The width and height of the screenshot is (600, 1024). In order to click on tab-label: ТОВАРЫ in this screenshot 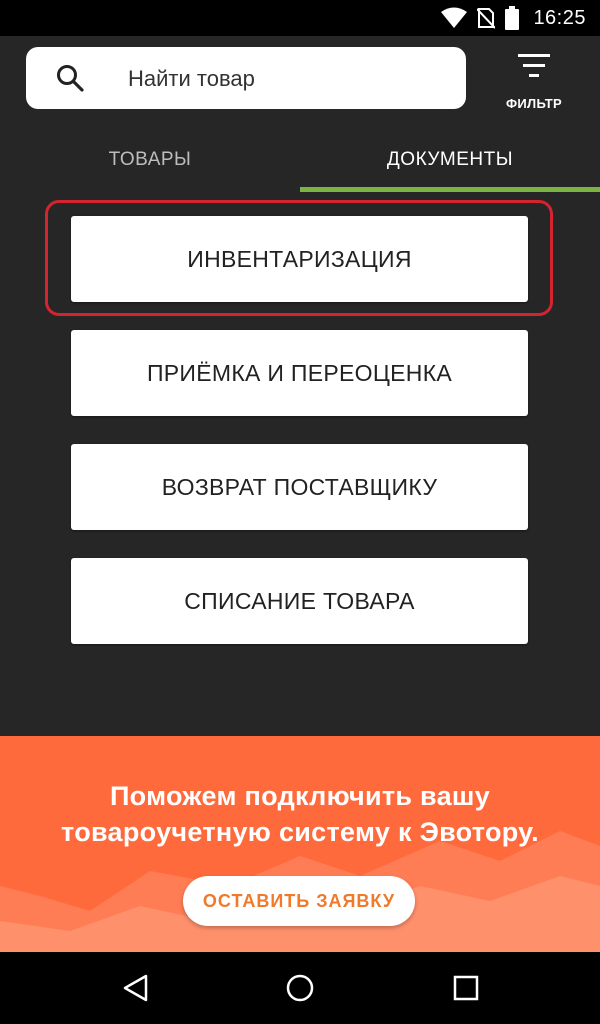, I will do `click(150, 159)`.